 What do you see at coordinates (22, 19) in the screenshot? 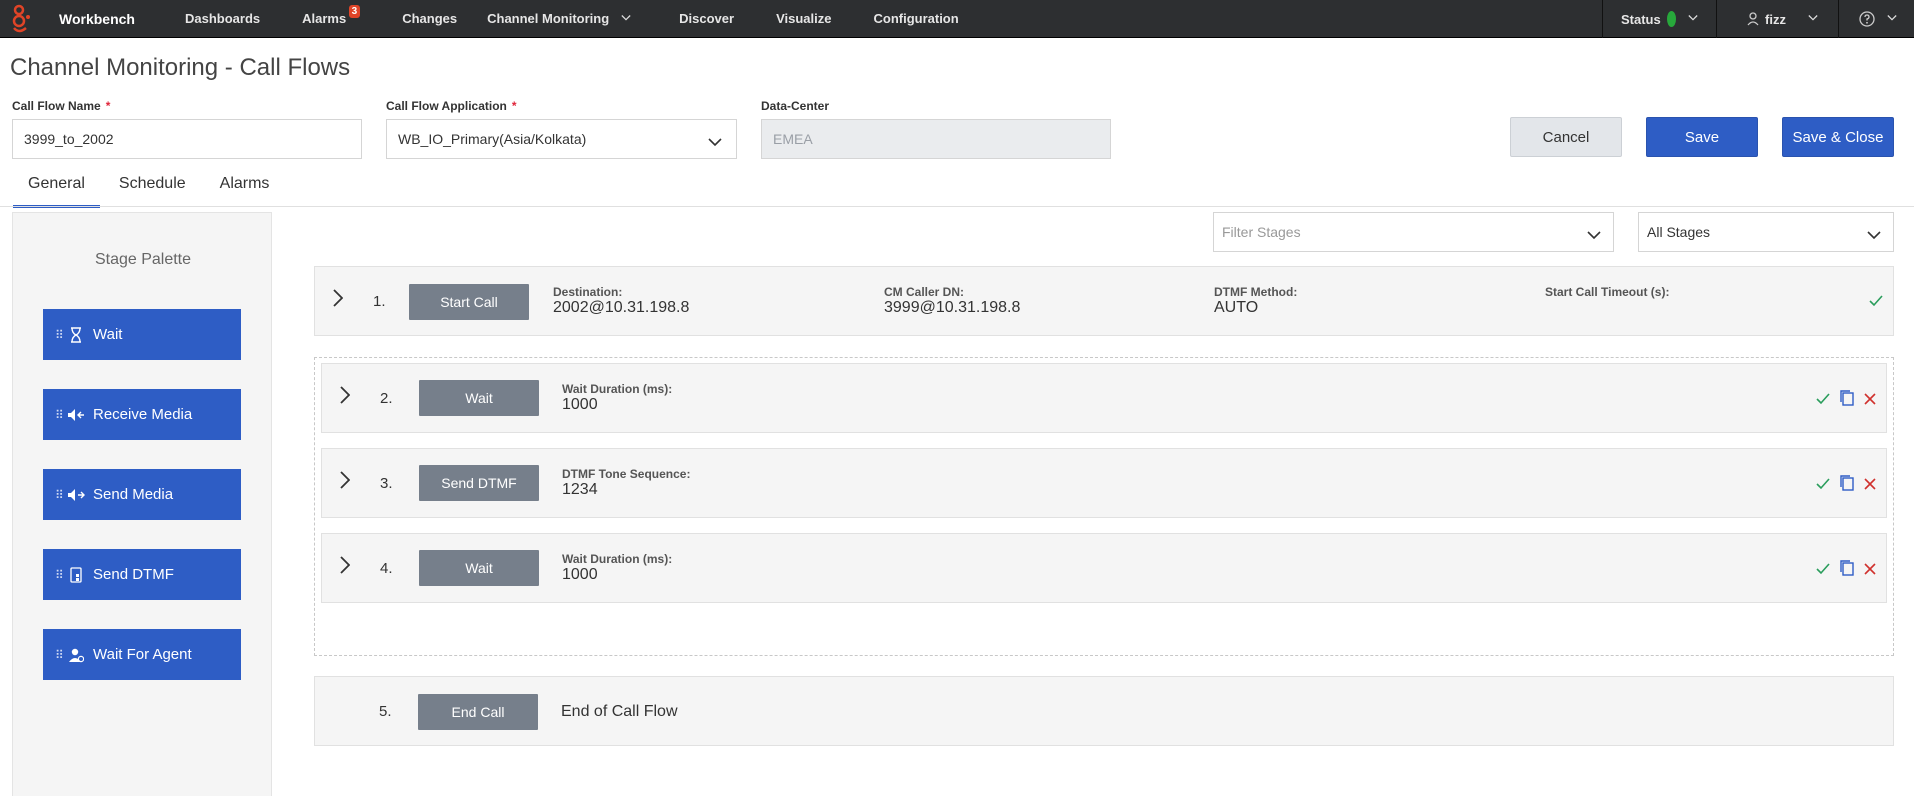
I see `genesys-logo-icon` at bounding box center [22, 19].